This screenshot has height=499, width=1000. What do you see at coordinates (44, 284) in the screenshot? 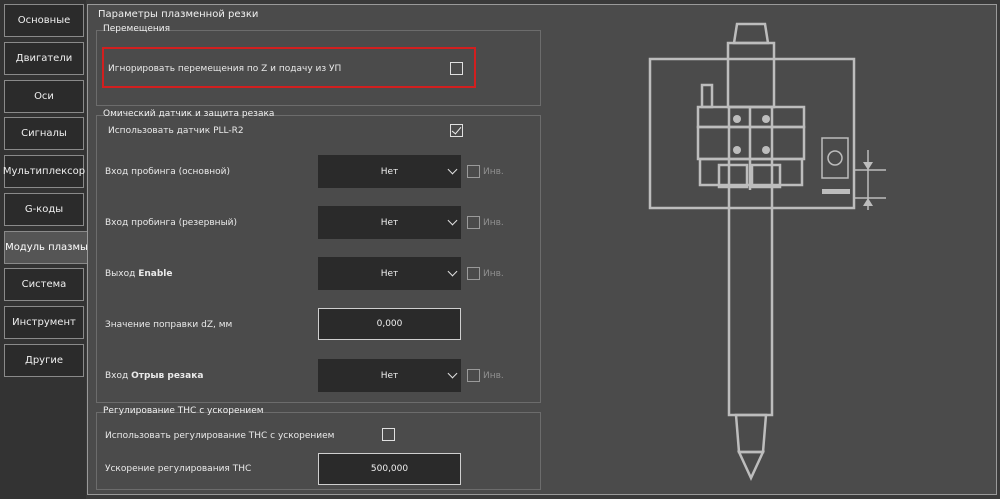
I see `sidebar-item-system: Система` at bounding box center [44, 284].